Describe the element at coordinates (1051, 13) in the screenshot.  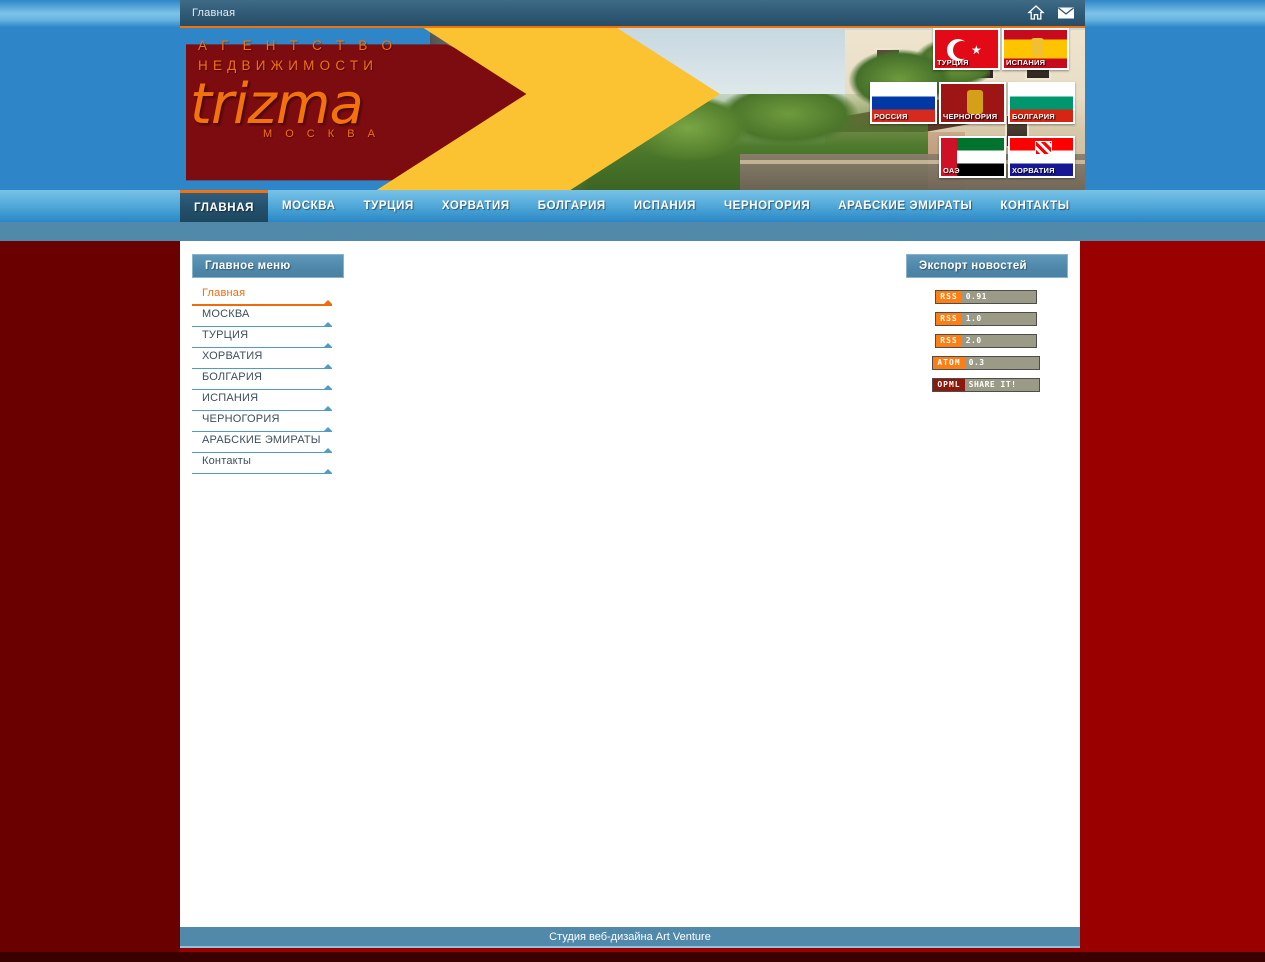
I see `titlebar-icon-group` at that location.